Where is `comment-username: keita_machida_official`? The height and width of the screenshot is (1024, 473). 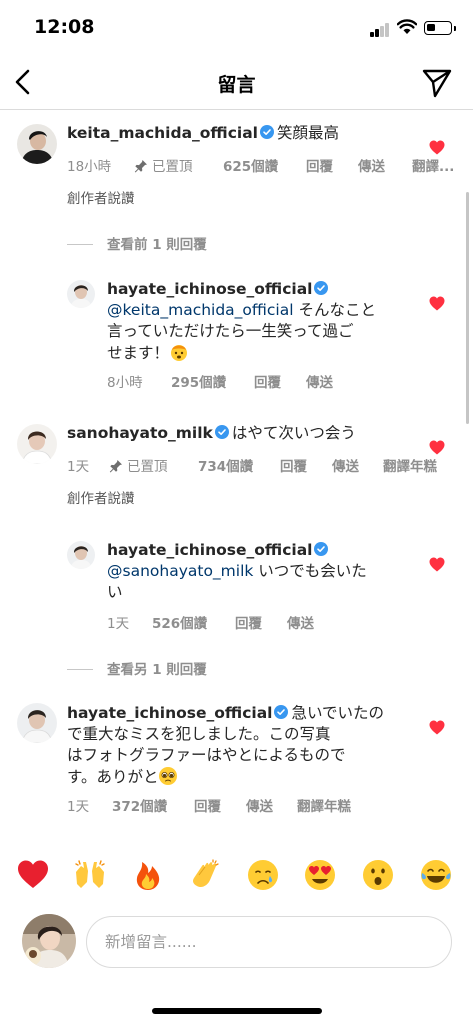 comment-username: keita_machida_official is located at coordinates (162, 133).